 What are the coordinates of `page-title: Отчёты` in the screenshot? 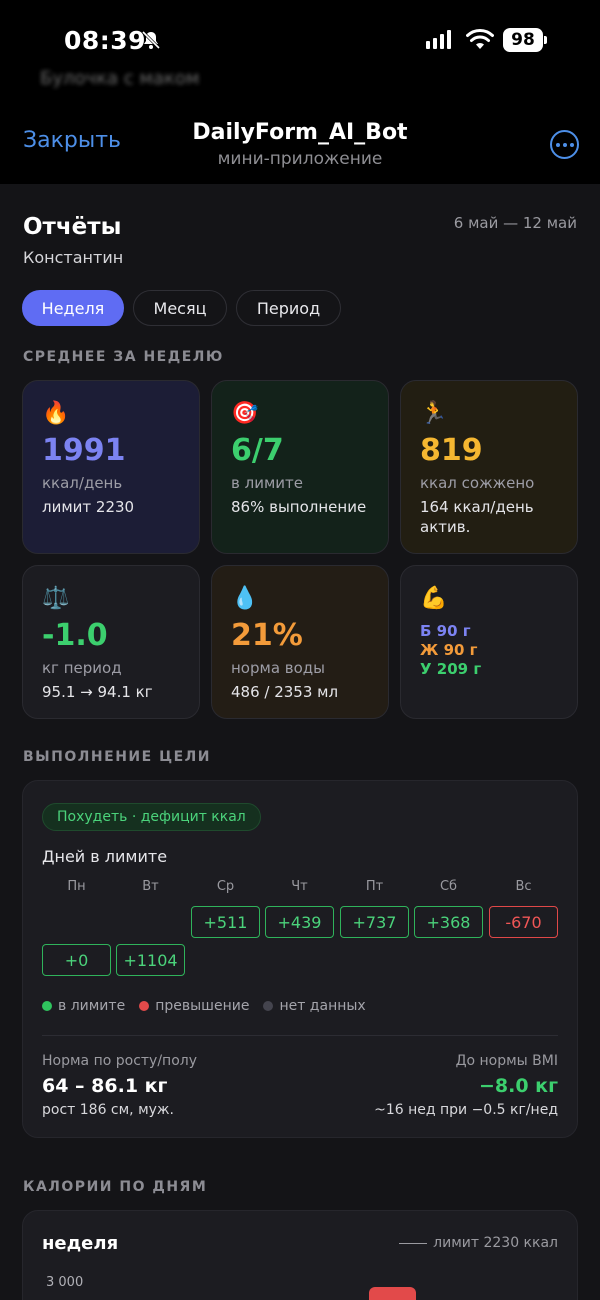 It's located at (72, 227).